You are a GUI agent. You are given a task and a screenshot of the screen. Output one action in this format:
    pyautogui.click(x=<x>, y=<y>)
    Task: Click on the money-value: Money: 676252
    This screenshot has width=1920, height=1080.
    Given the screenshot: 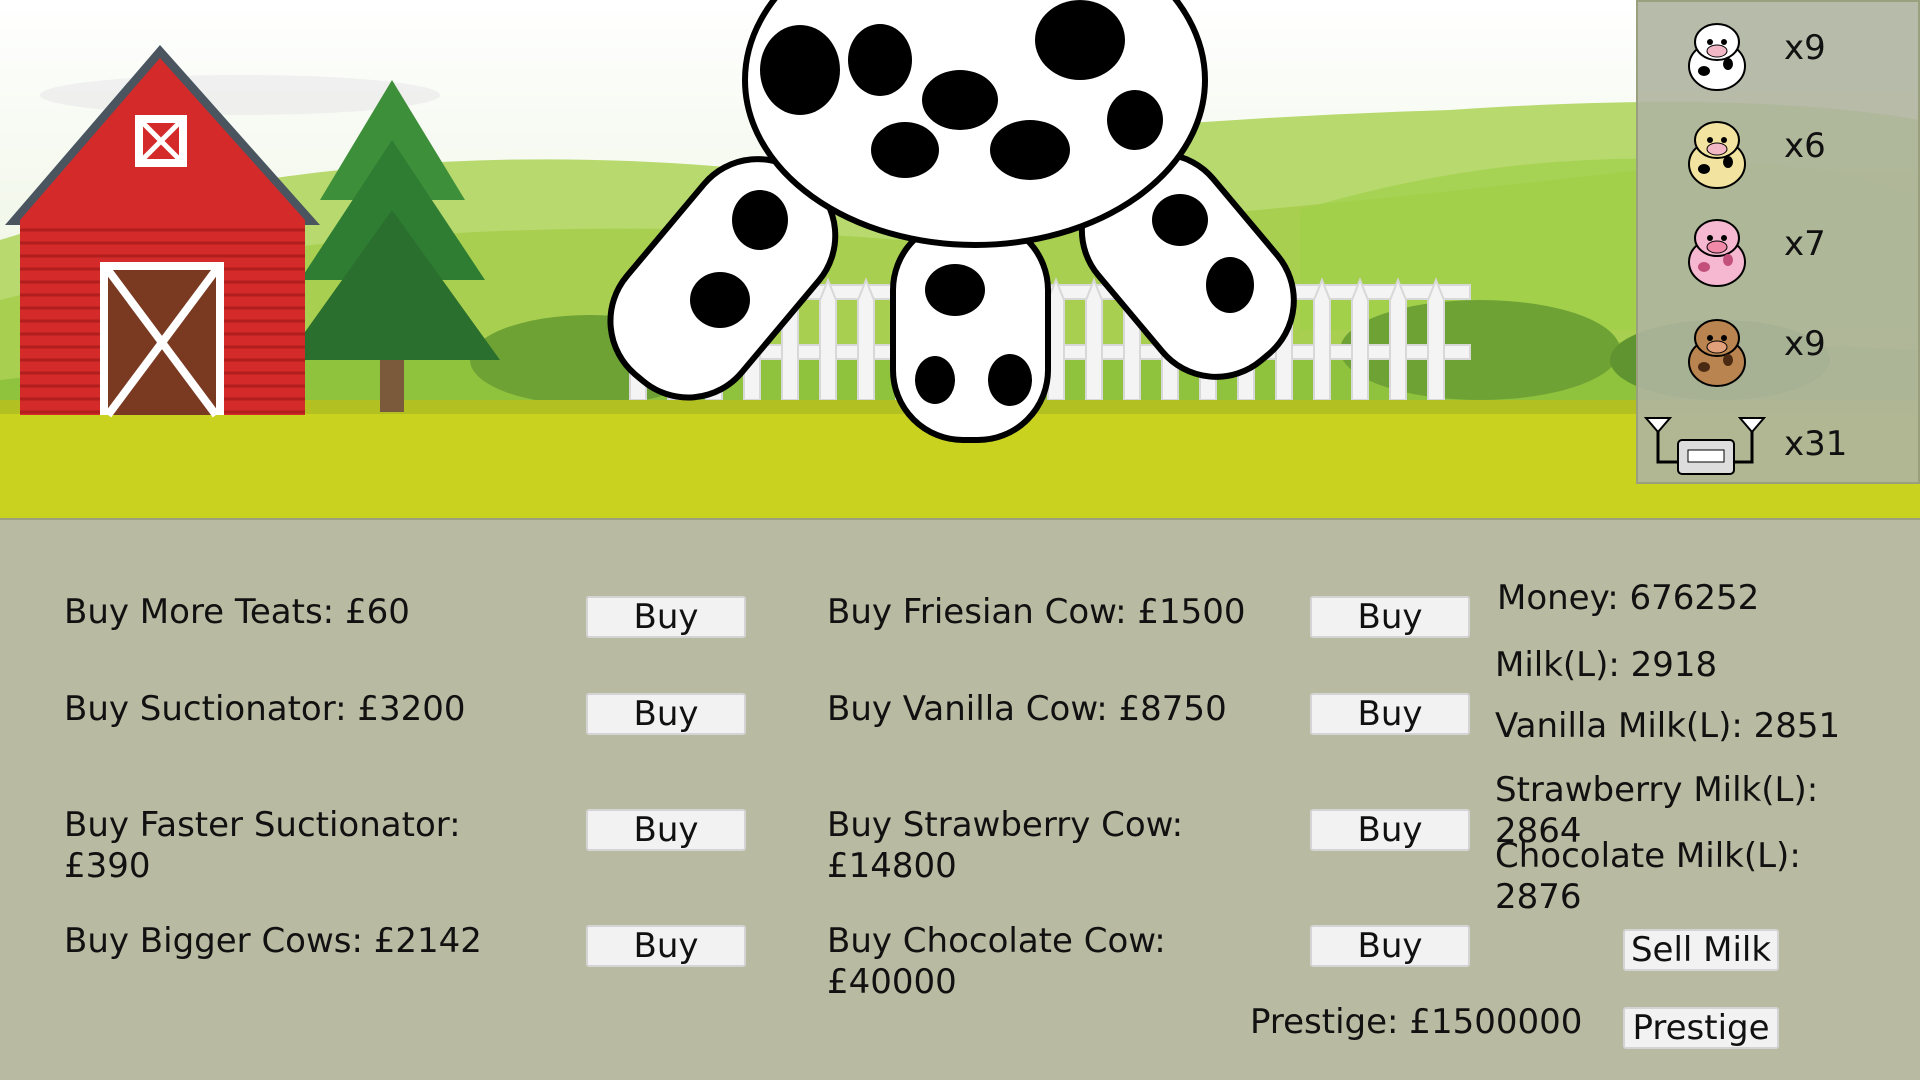 What is the action you would take?
    pyautogui.click(x=1628, y=598)
    